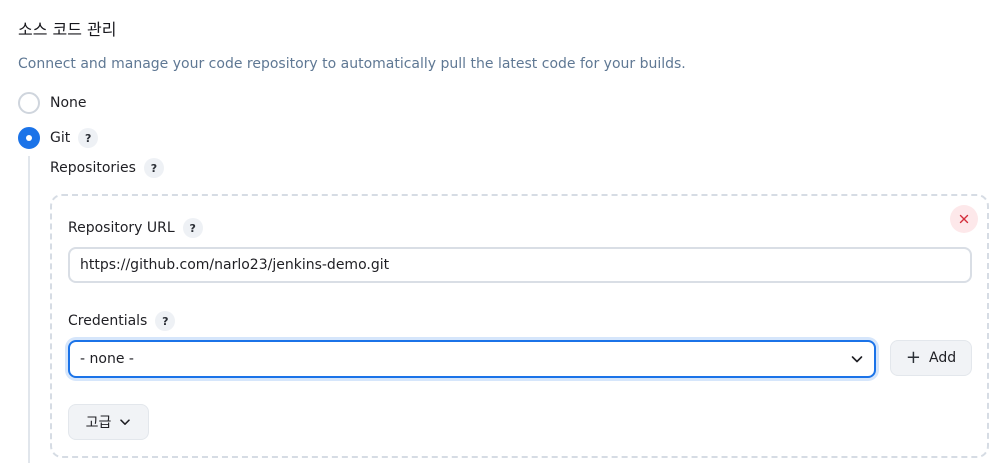 Image resolution: width=1003 pixels, height=463 pixels. I want to click on advanced-button: 고급, so click(108, 422).